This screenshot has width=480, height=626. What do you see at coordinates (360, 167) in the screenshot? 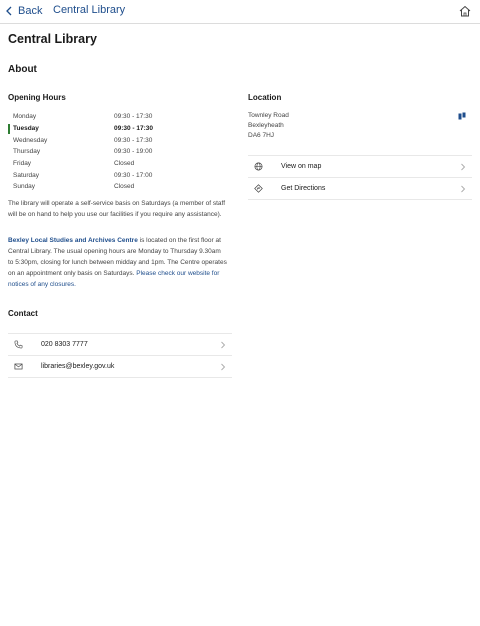
I see `view-on-map-button: View on map` at bounding box center [360, 167].